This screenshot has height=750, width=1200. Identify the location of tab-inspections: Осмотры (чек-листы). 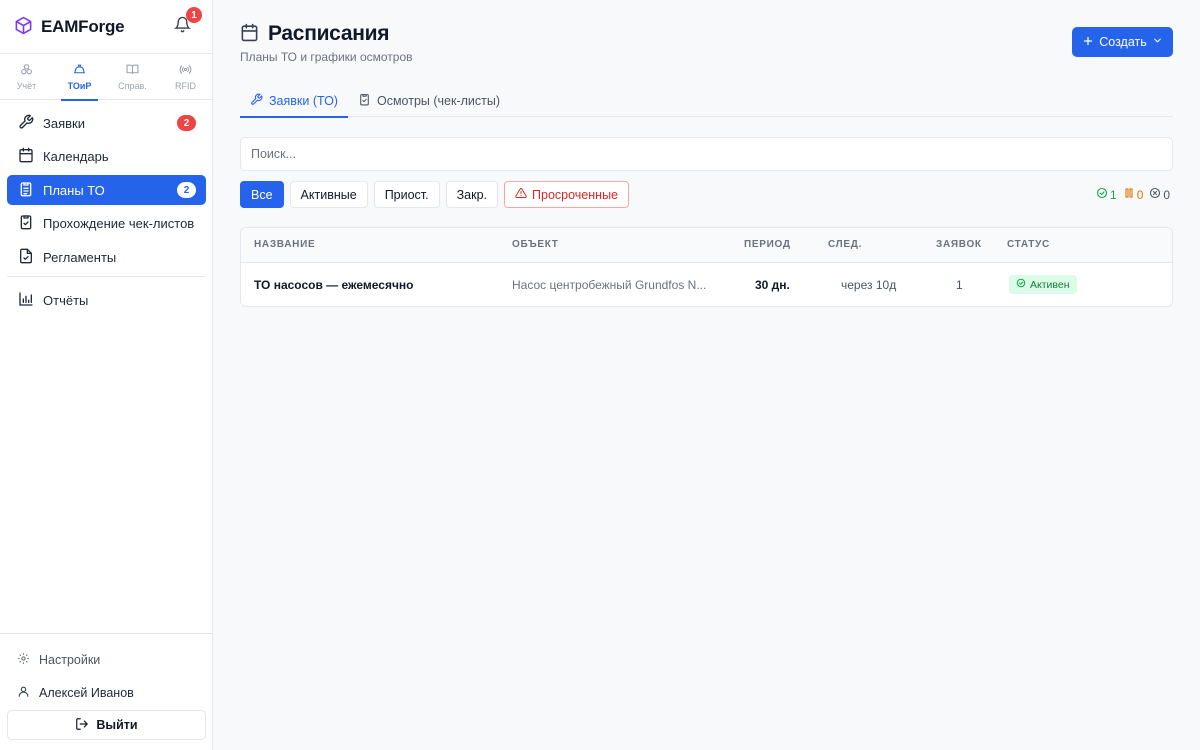
(429, 100).